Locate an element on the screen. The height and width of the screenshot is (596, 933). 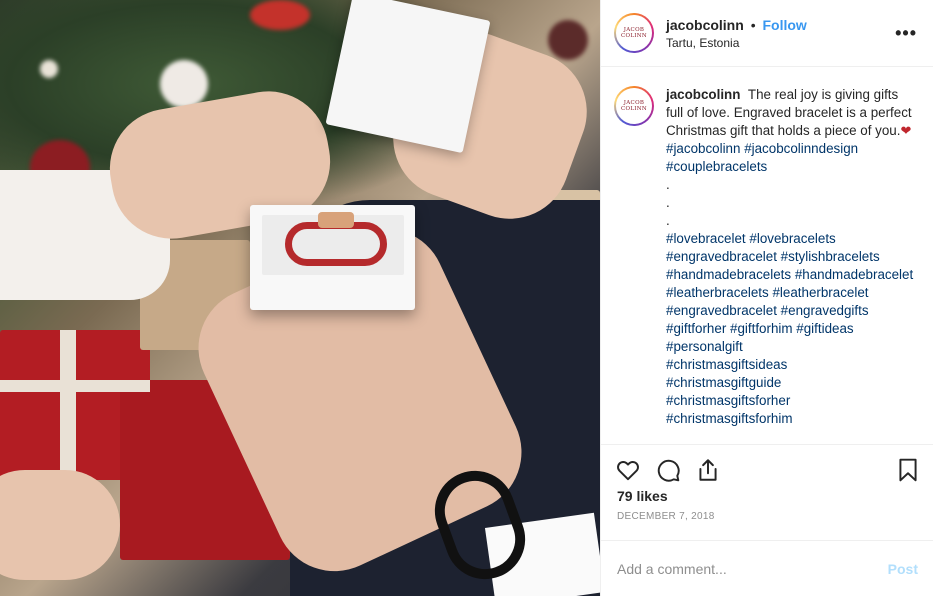
heart-icon is located at coordinates (635, 470).